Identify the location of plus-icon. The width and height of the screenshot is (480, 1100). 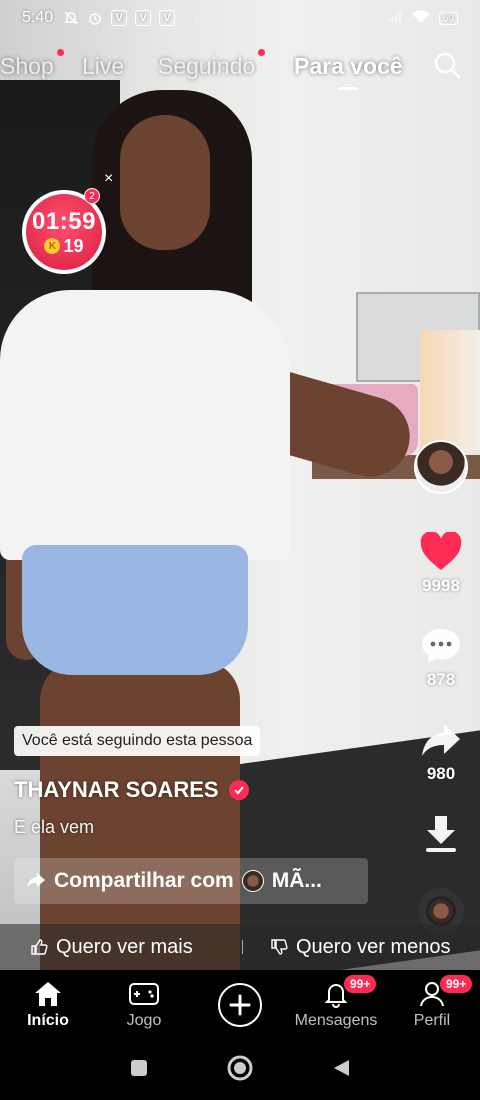
(240, 1005).